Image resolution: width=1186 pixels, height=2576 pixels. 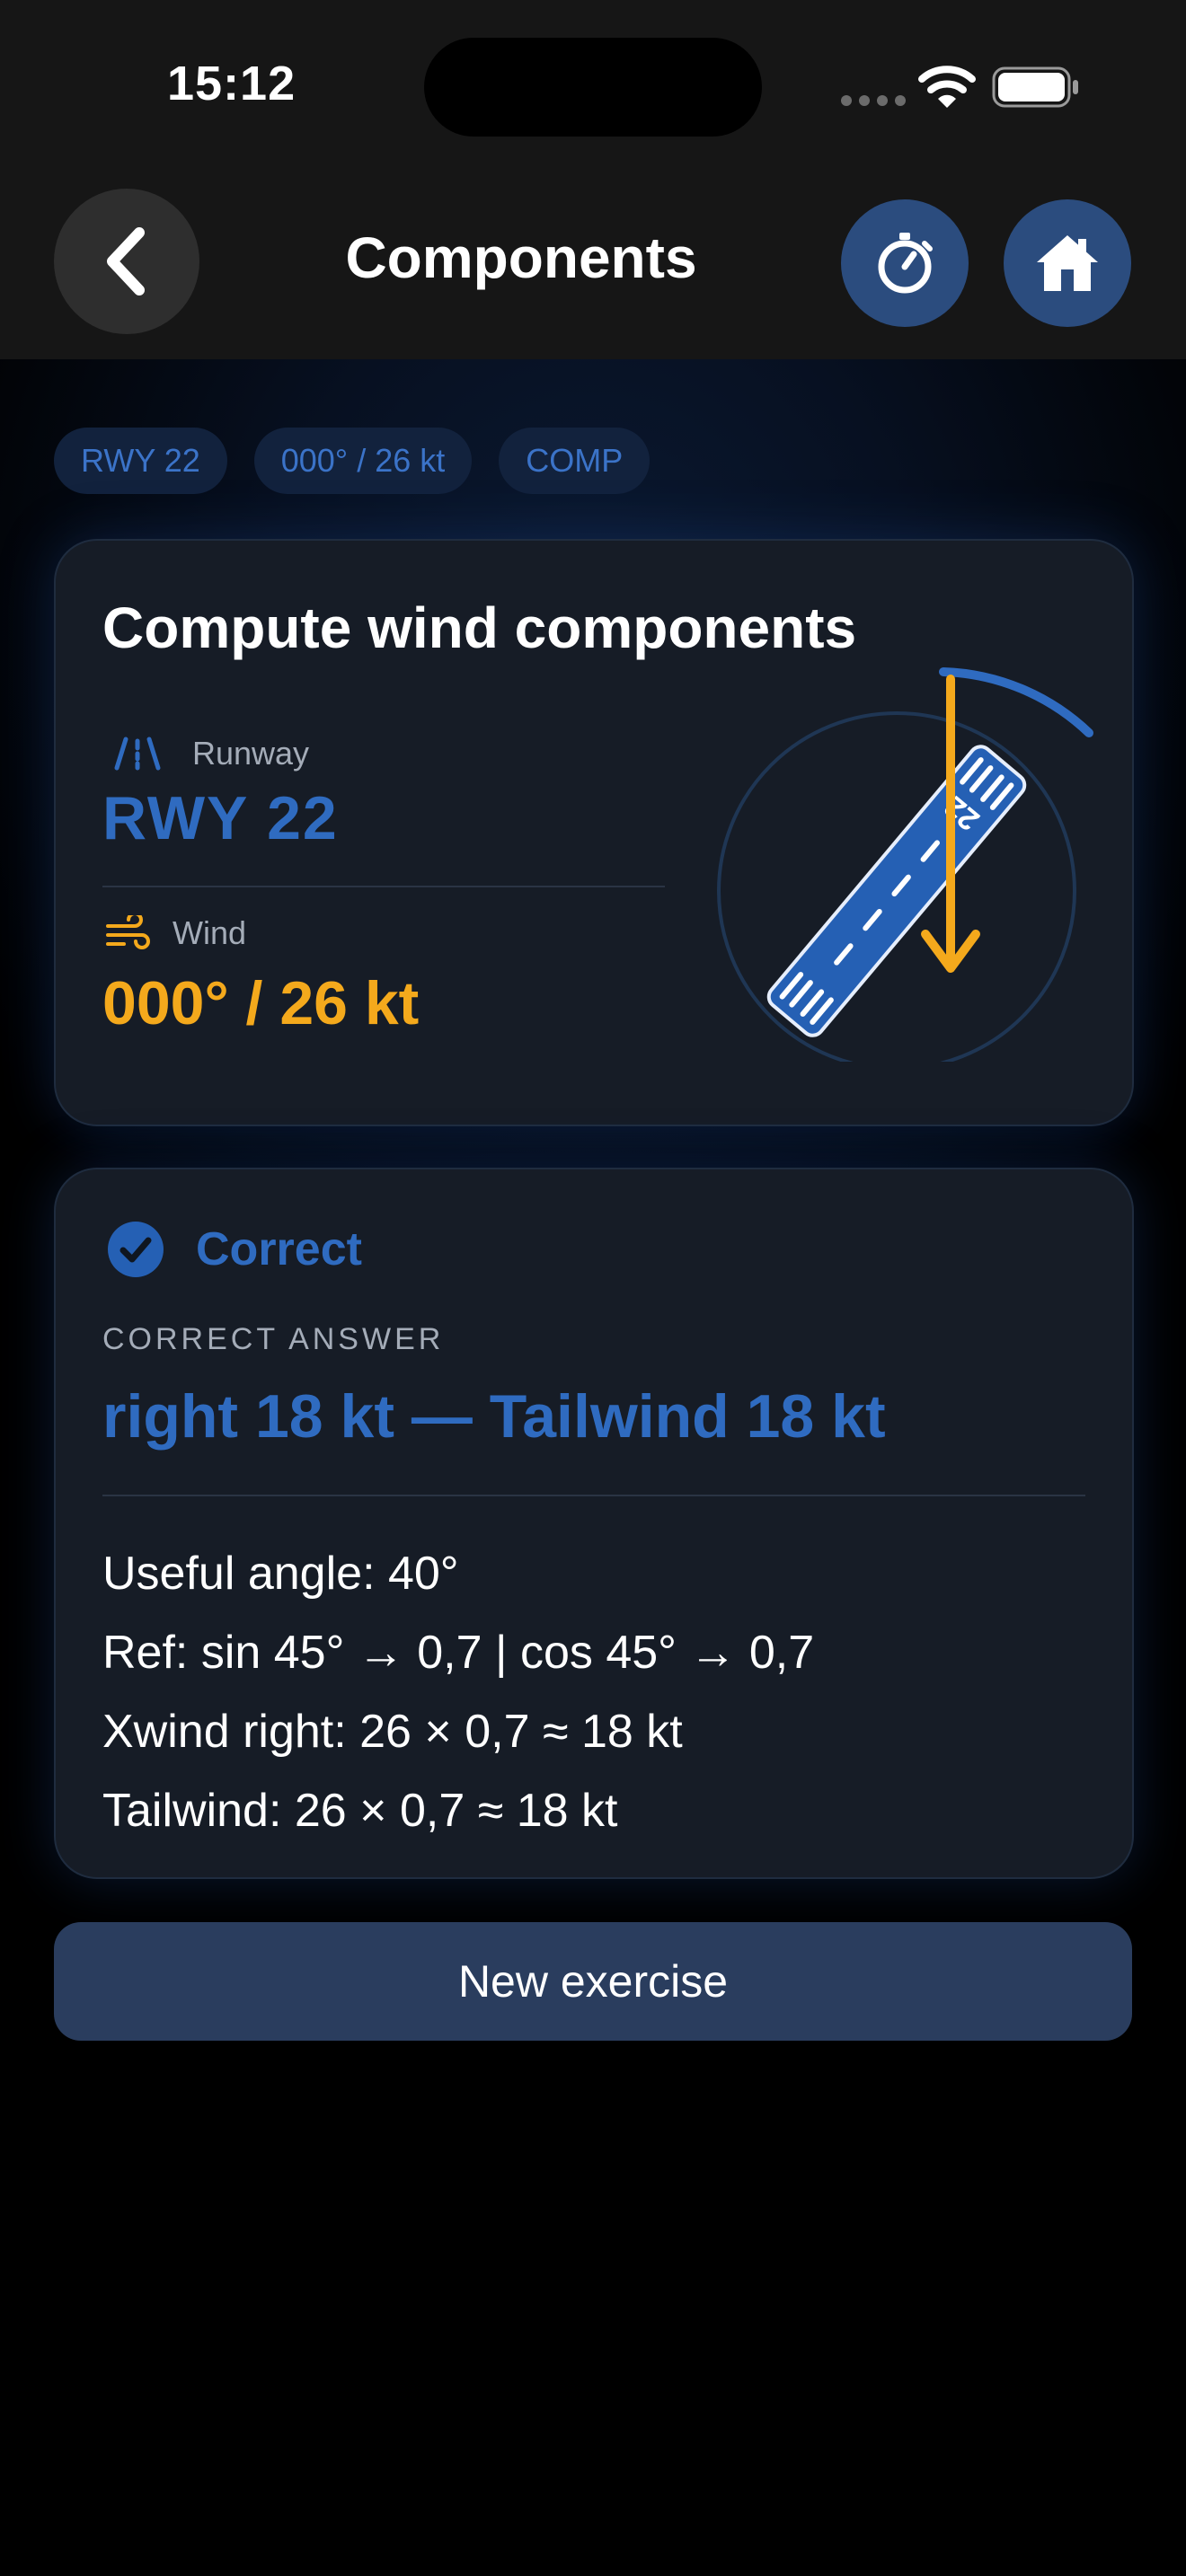 I want to click on page-title: Components, so click(x=521, y=257).